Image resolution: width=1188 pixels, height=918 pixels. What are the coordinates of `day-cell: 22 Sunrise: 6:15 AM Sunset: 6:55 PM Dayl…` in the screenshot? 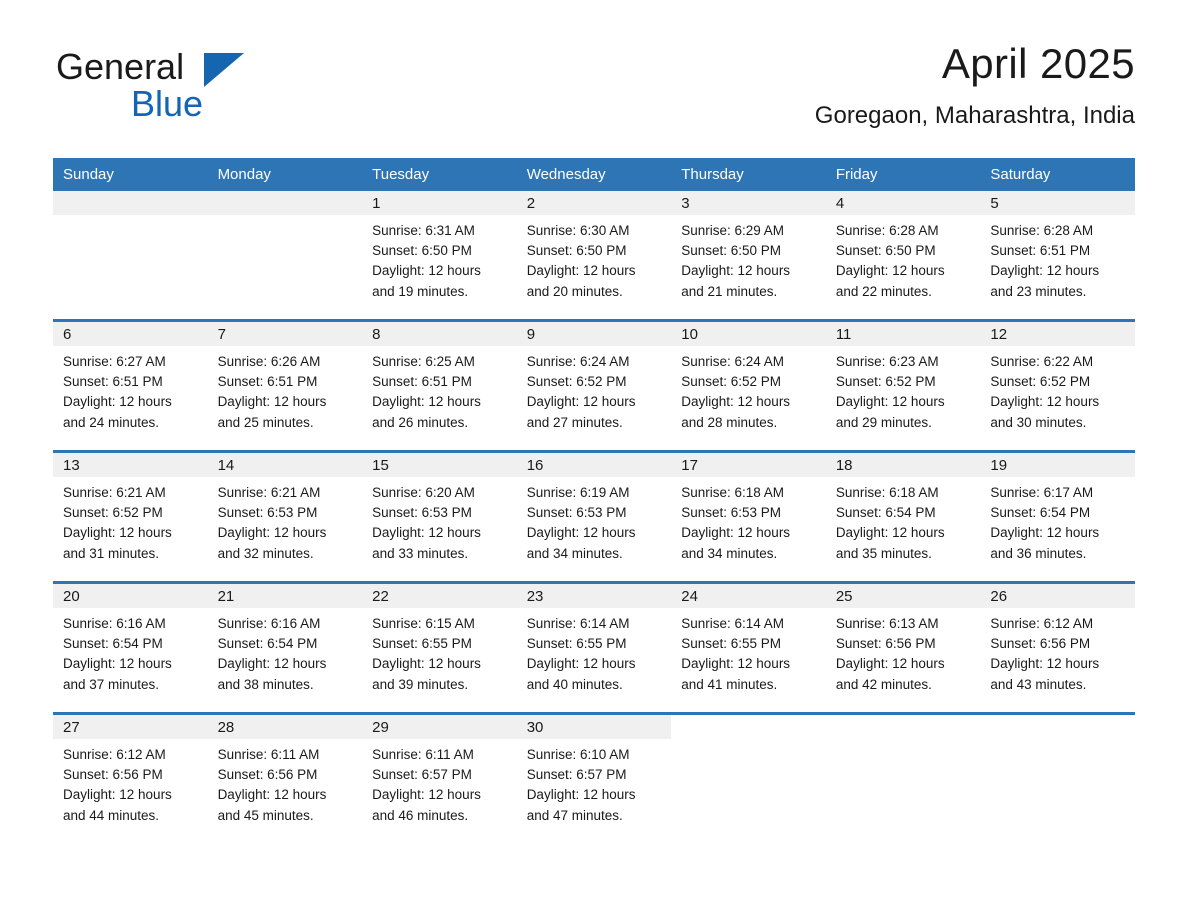 It's located at (439, 647).